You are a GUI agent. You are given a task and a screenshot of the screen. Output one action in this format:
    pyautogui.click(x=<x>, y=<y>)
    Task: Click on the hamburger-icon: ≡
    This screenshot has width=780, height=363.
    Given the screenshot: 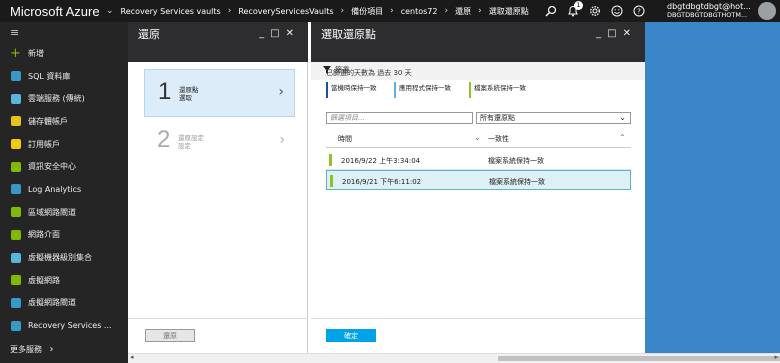 What is the action you would take?
    pyautogui.click(x=64, y=32)
    